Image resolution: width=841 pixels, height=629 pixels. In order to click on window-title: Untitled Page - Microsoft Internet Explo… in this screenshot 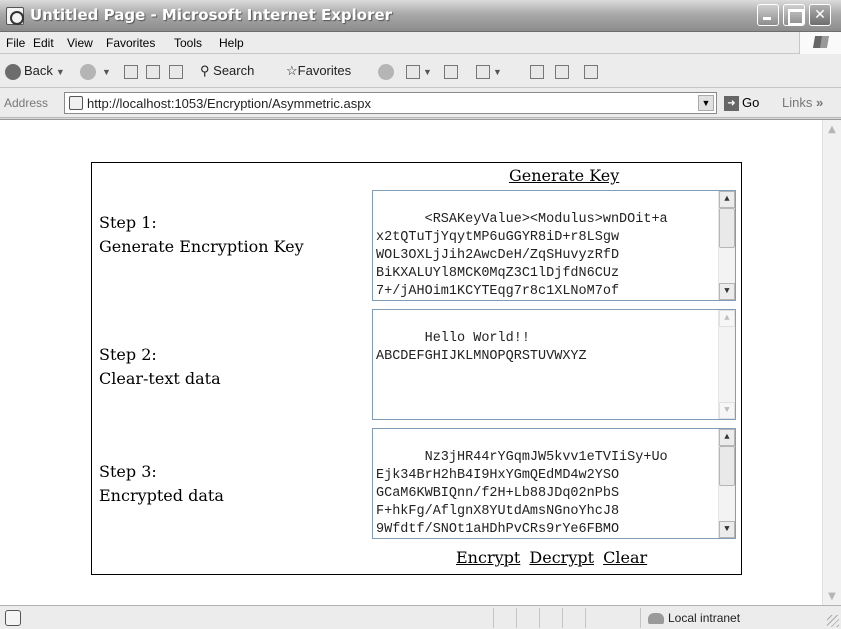, I will do `click(211, 15)`.